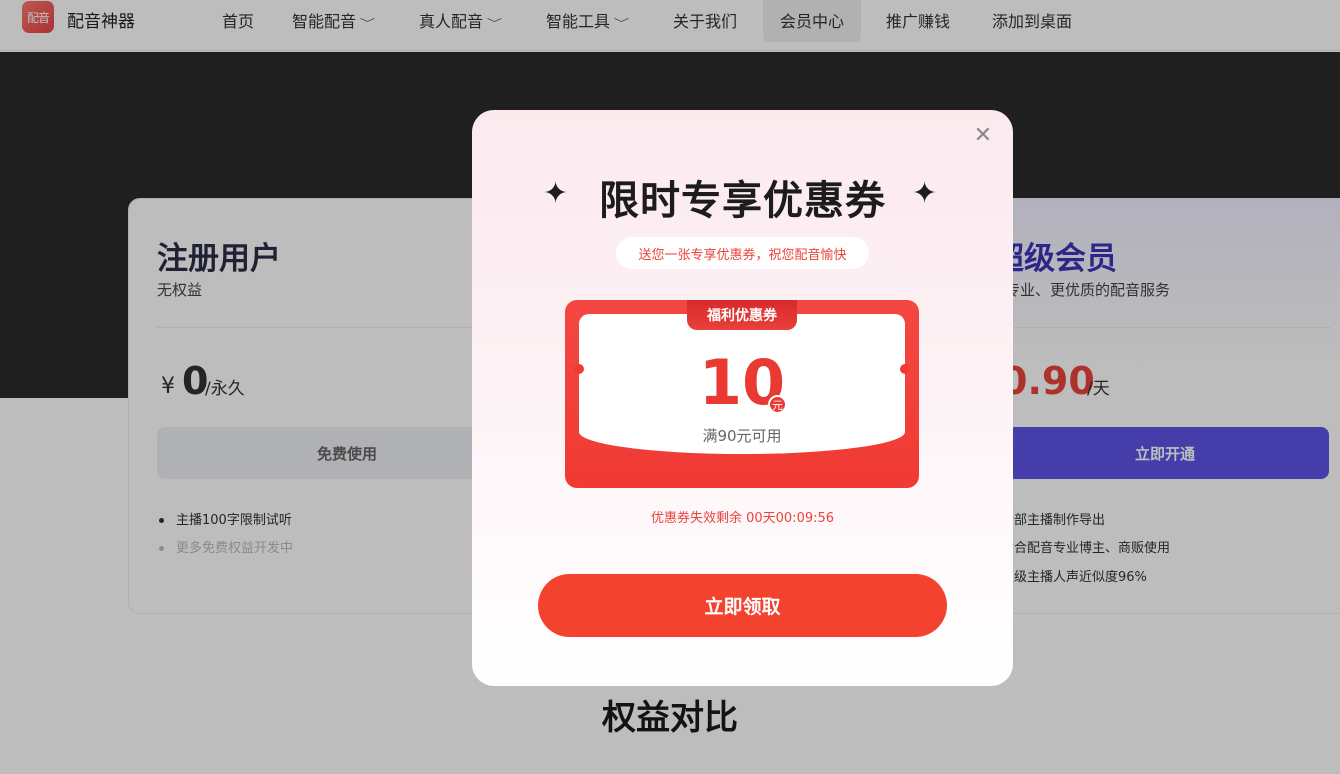 This screenshot has height=774, width=1340. Describe the element at coordinates (742, 382) in the screenshot. I see `coupon-amount: 10` at that location.